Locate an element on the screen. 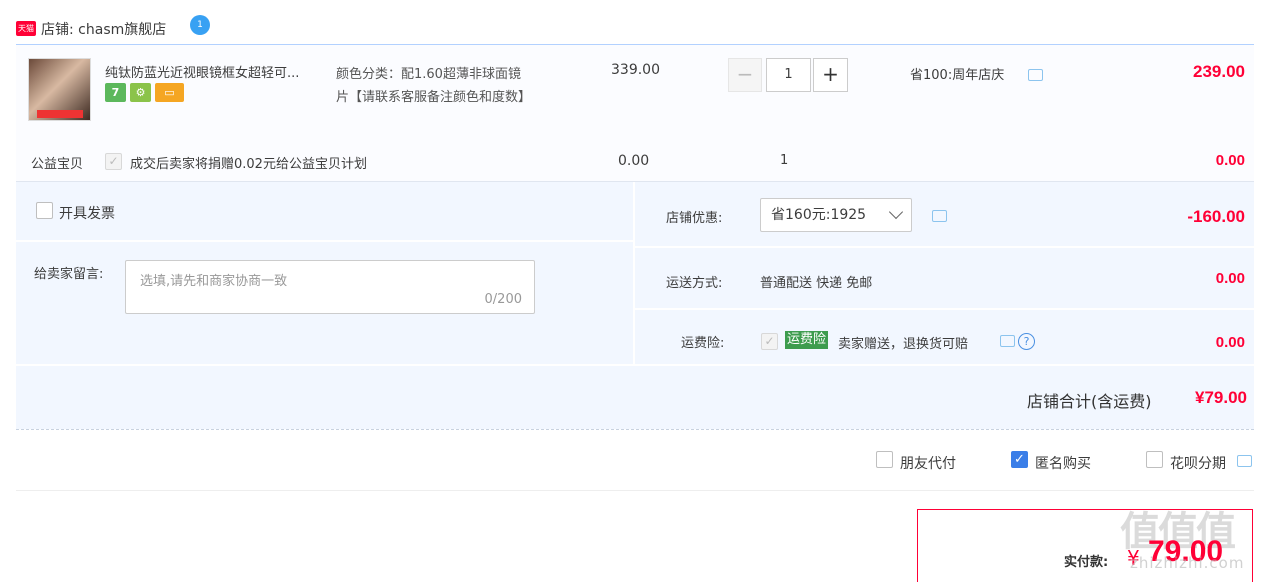 The height and width of the screenshot is (582, 1265). anonymous-purchase-checkbox: ✓ is located at coordinates (1019, 459).